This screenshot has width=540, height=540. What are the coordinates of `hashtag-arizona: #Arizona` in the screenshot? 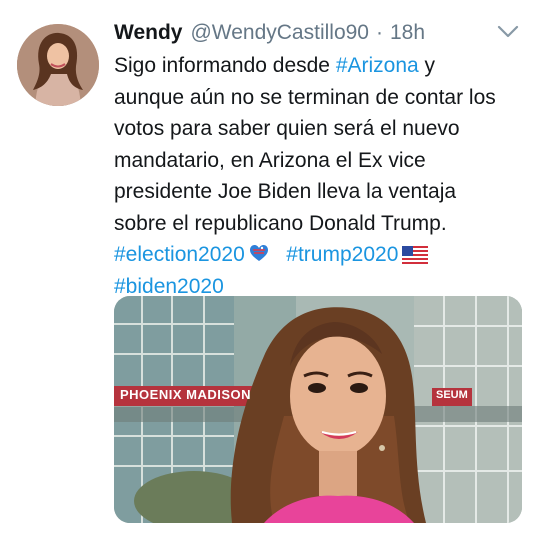 It's located at (377, 65).